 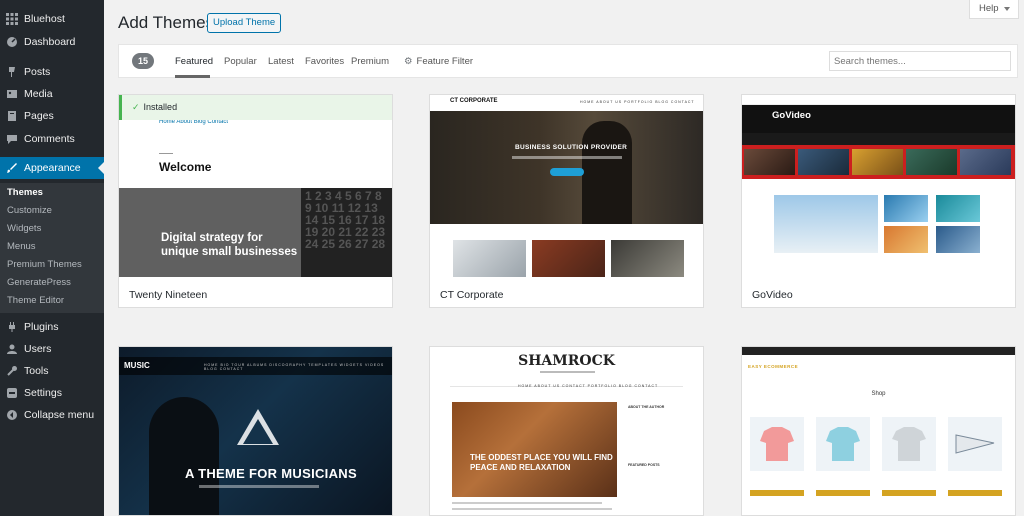 I want to click on headline-line: unique small businesses, so click(x=229, y=252).